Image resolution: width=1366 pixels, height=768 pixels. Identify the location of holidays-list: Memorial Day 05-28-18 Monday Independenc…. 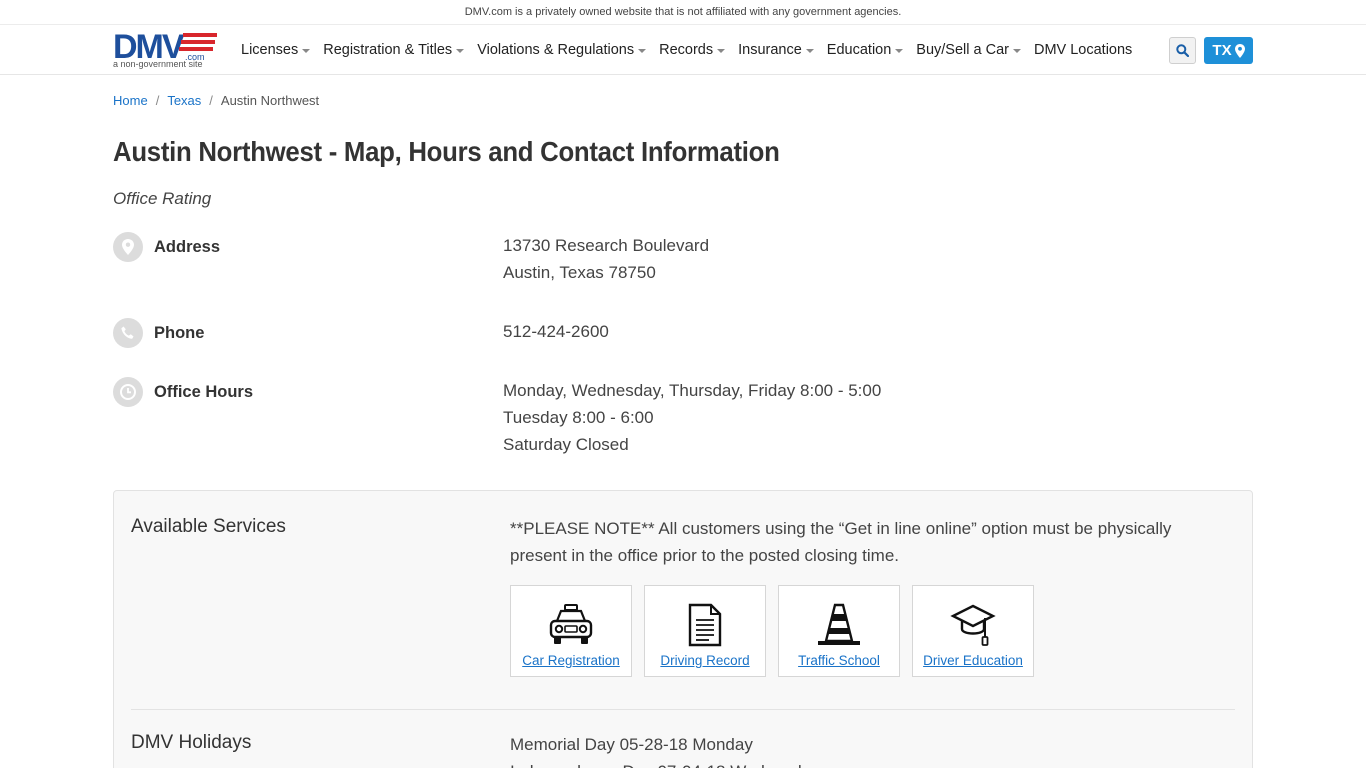
(665, 749).